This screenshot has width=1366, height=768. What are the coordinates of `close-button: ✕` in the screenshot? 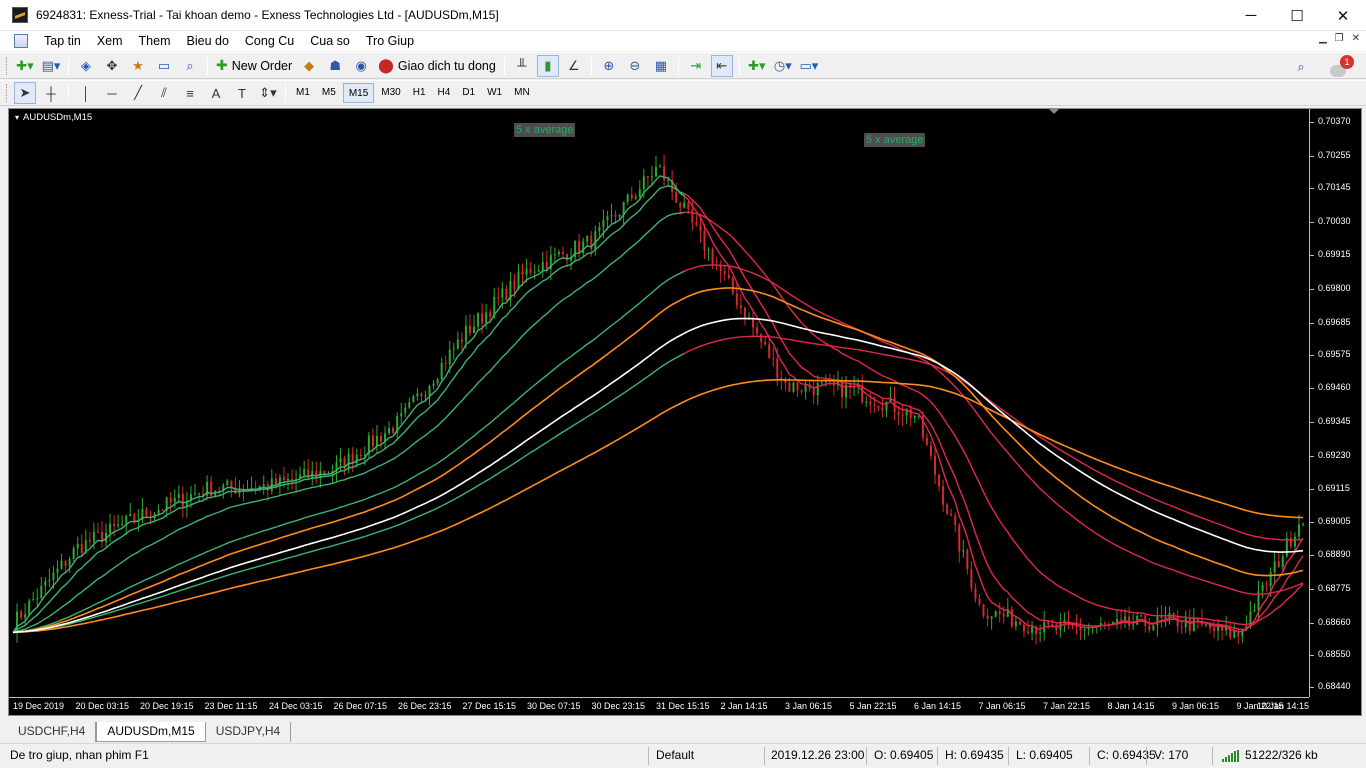 It's located at (1343, 15).